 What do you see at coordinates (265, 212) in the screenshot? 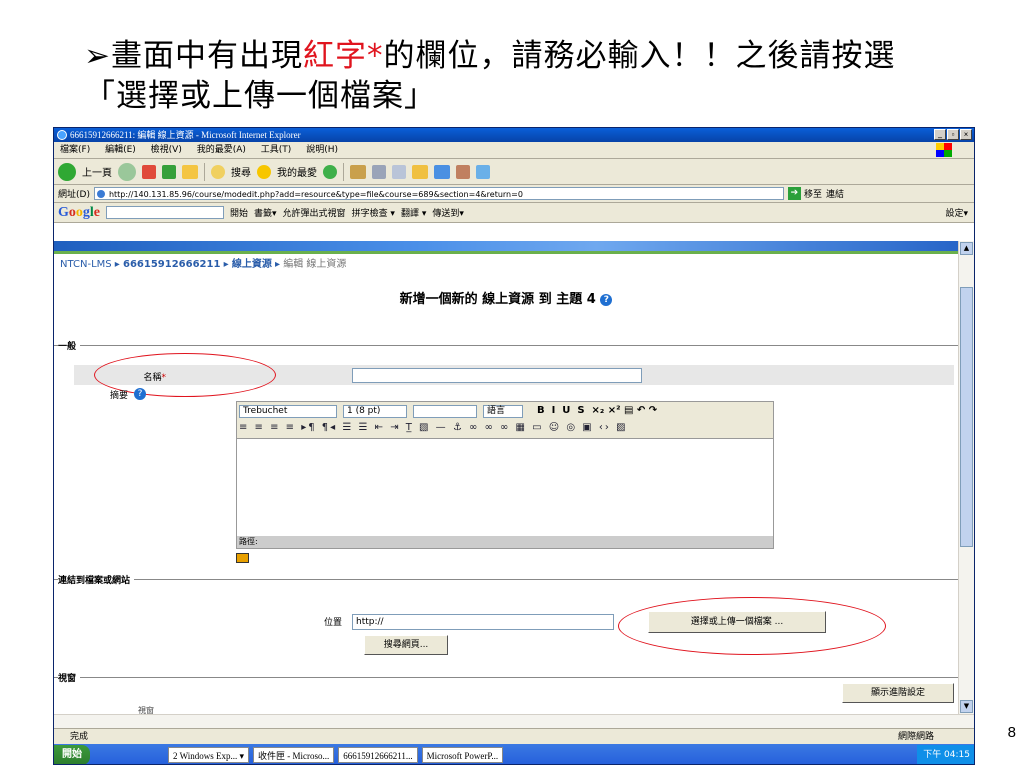
I see `google-bookmarks: 書籤▾` at bounding box center [265, 212].